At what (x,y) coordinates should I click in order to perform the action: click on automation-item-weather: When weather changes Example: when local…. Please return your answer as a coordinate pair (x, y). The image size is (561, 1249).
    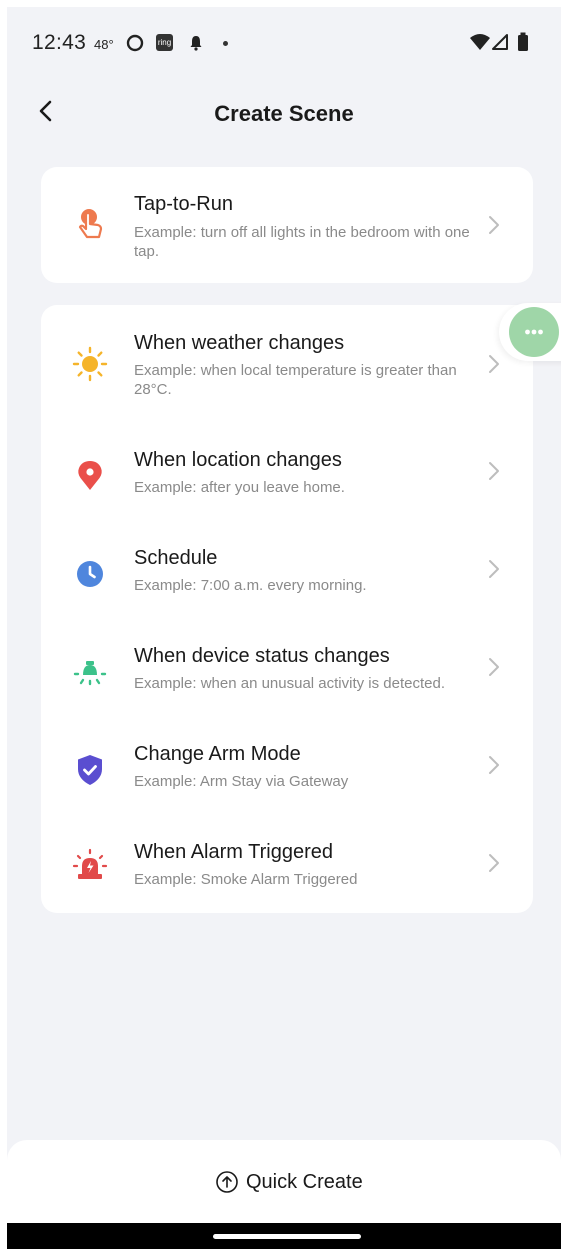
    Looking at the image, I should click on (287, 364).